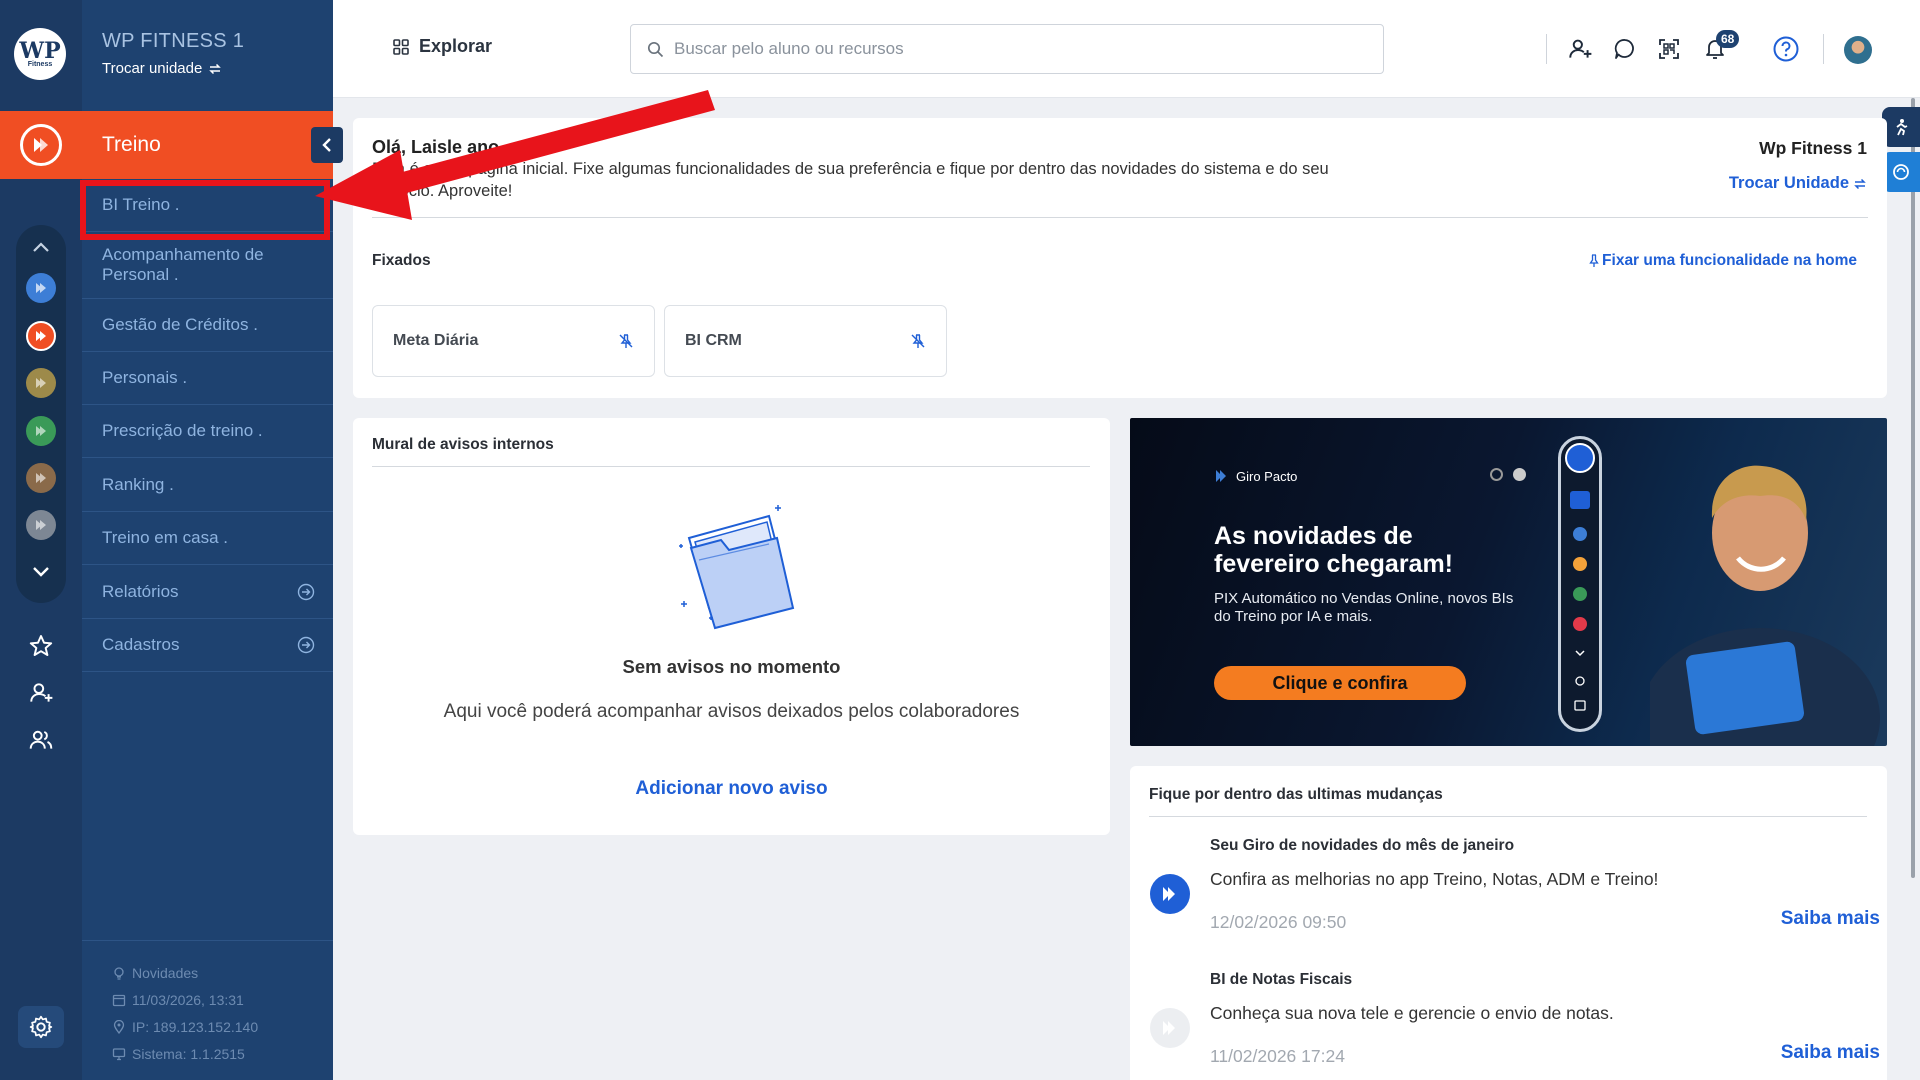  Describe the element at coordinates (207, 592) in the screenshot. I see `menu-item: Relatórios` at that location.